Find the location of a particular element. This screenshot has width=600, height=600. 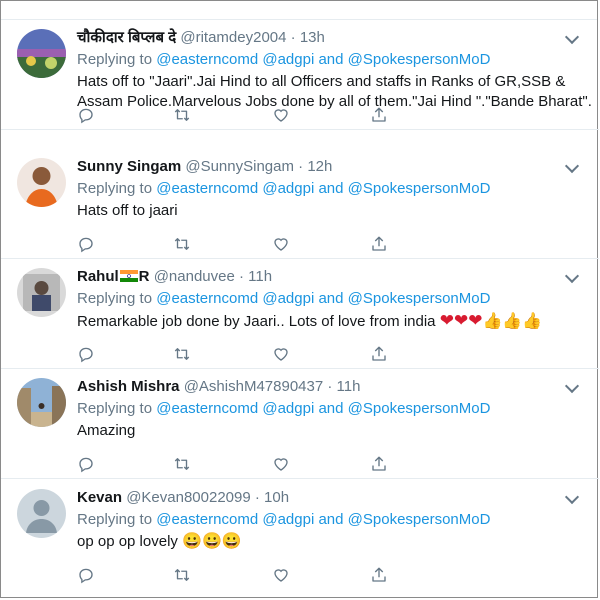

tweet-text: Amazing is located at coordinates (106, 430).